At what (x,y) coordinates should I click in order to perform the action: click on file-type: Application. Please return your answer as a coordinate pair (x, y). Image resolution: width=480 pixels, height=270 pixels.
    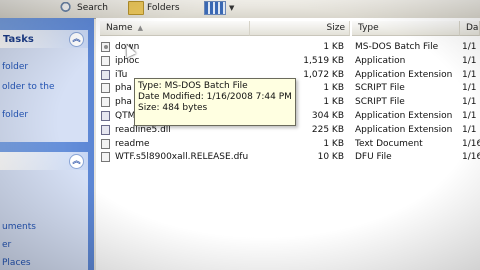
    Looking at the image, I should click on (380, 60).